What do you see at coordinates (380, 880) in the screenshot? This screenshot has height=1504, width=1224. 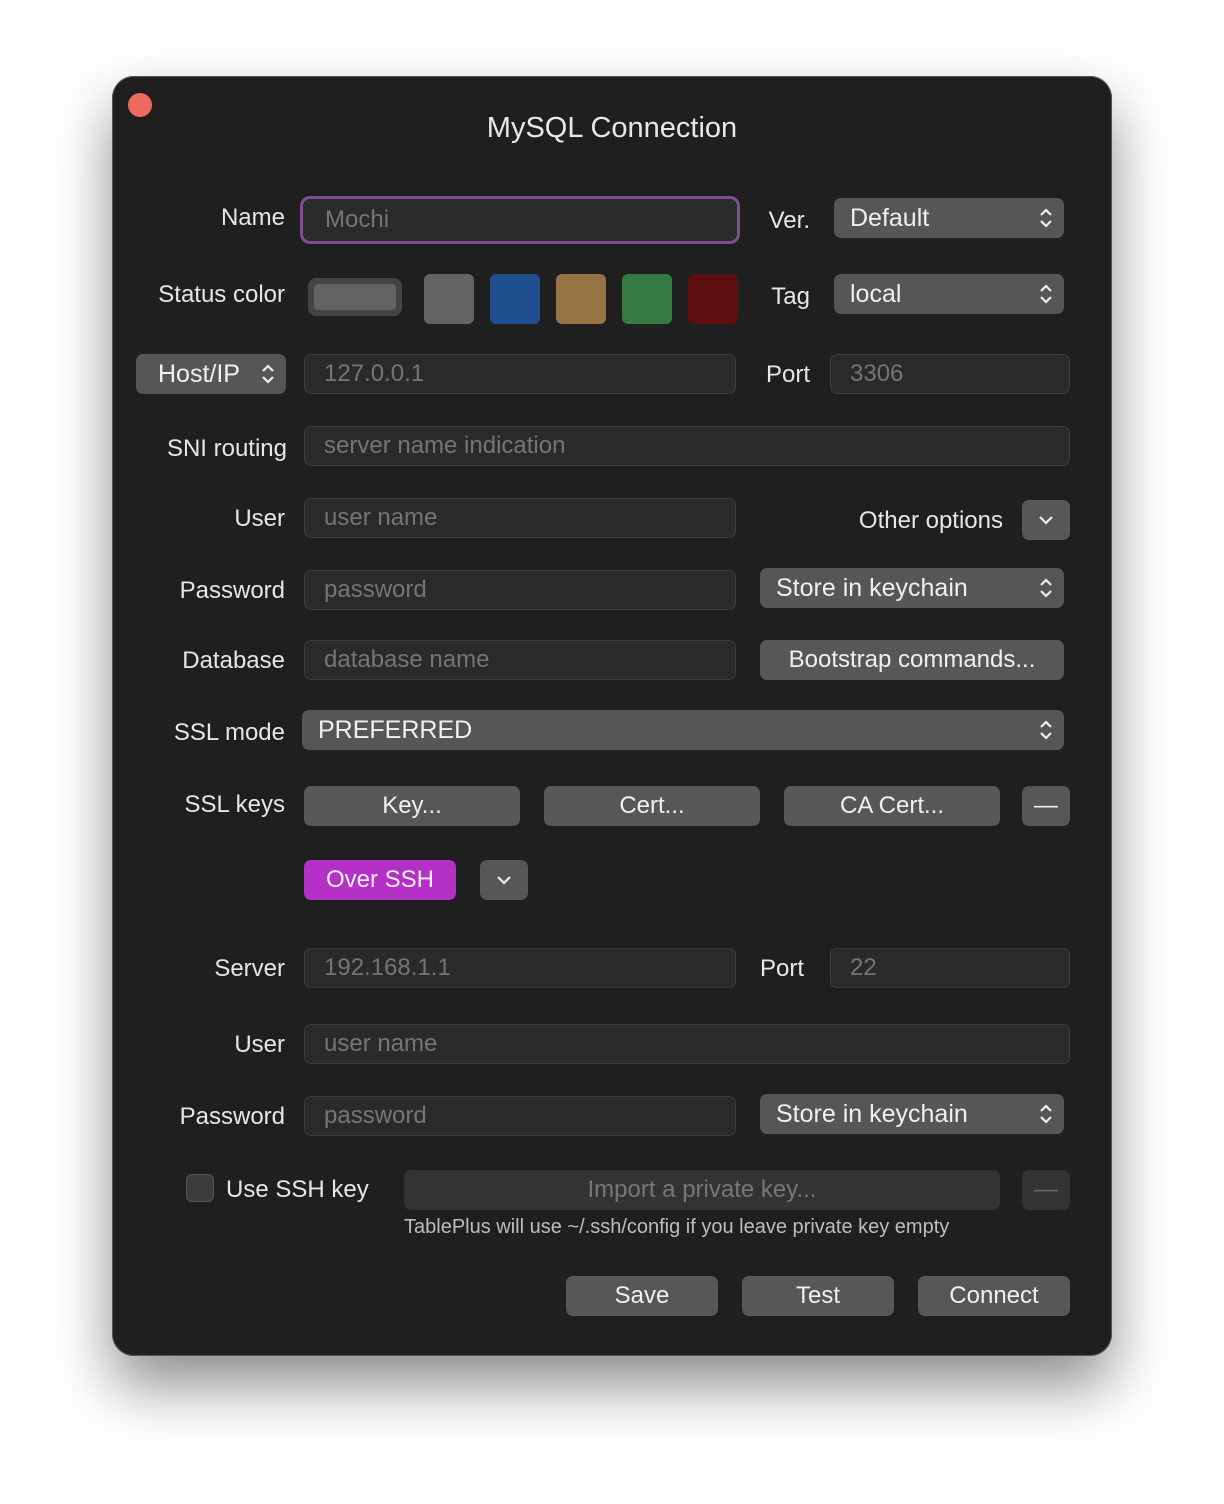 I see `over-ssh-toggle: Over SSH` at bounding box center [380, 880].